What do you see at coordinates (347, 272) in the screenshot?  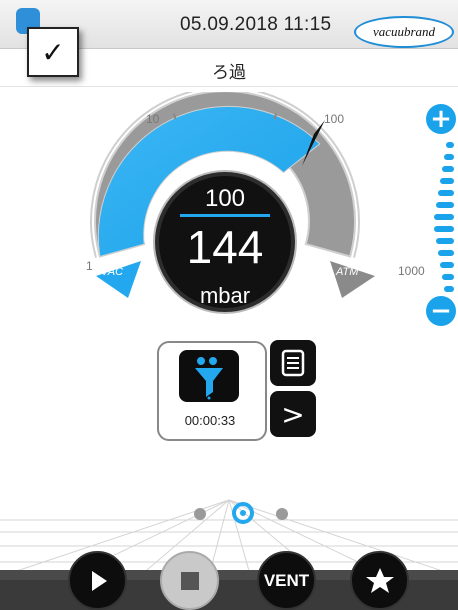 I see `atm-label: ATM` at bounding box center [347, 272].